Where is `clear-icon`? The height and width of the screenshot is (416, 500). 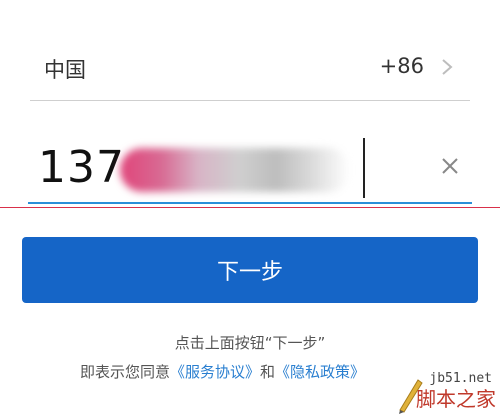 clear-icon is located at coordinates (450, 166).